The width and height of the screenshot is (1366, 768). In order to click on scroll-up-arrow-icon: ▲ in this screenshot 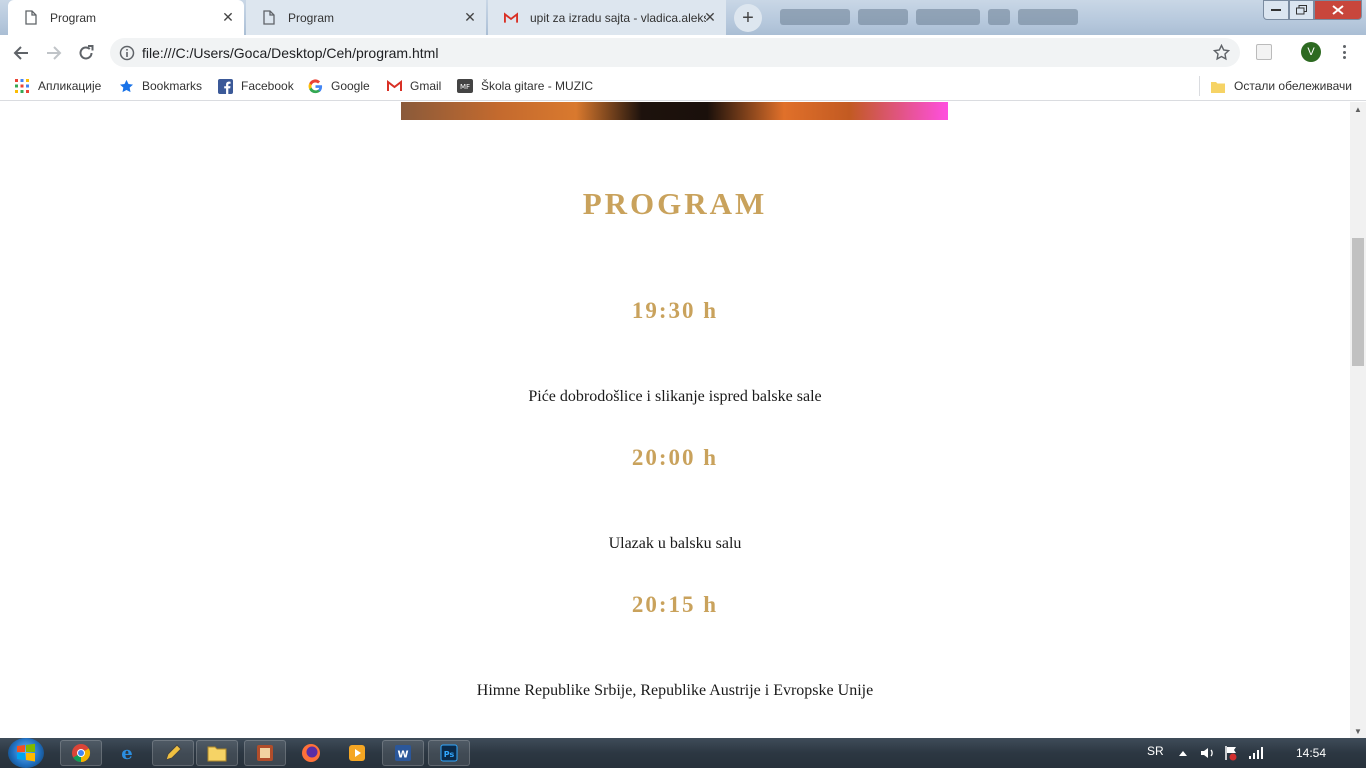, I will do `click(1358, 109)`.